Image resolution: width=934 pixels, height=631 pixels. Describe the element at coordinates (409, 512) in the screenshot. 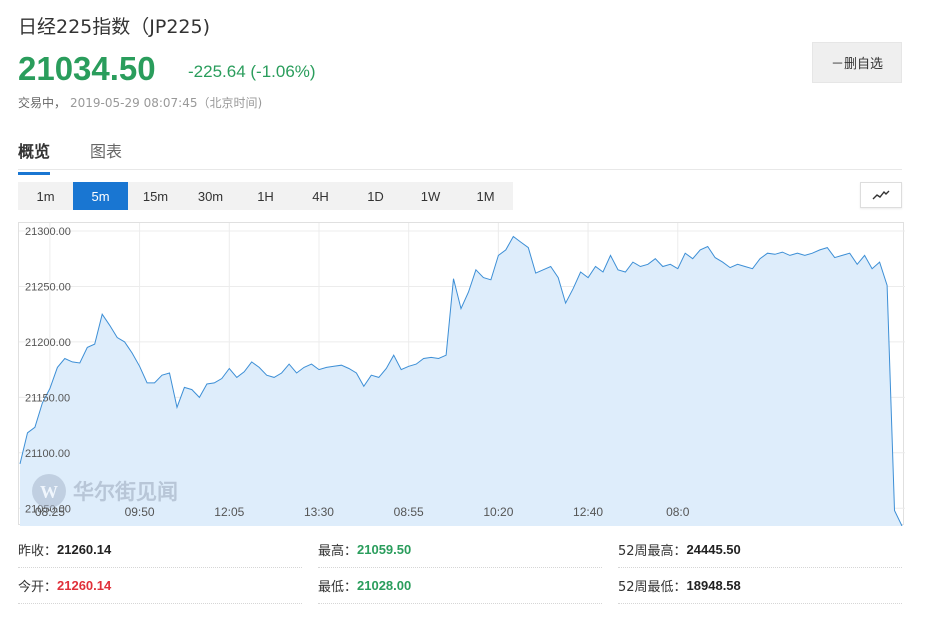

I see `x-tick-label: 08:55` at that location.